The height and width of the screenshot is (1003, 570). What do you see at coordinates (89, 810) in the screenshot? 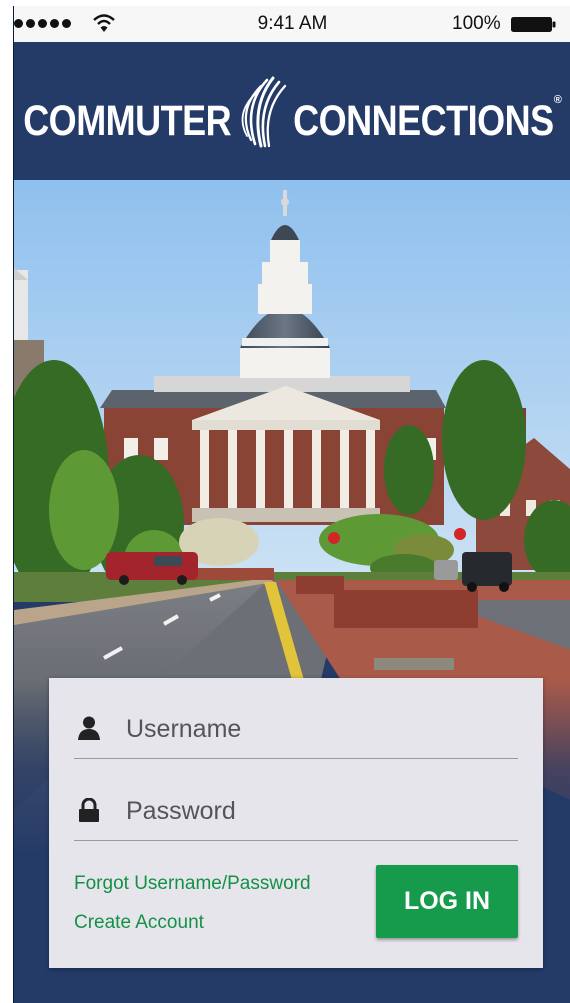
I see `lock-icon` at bounding box center [89, 810].